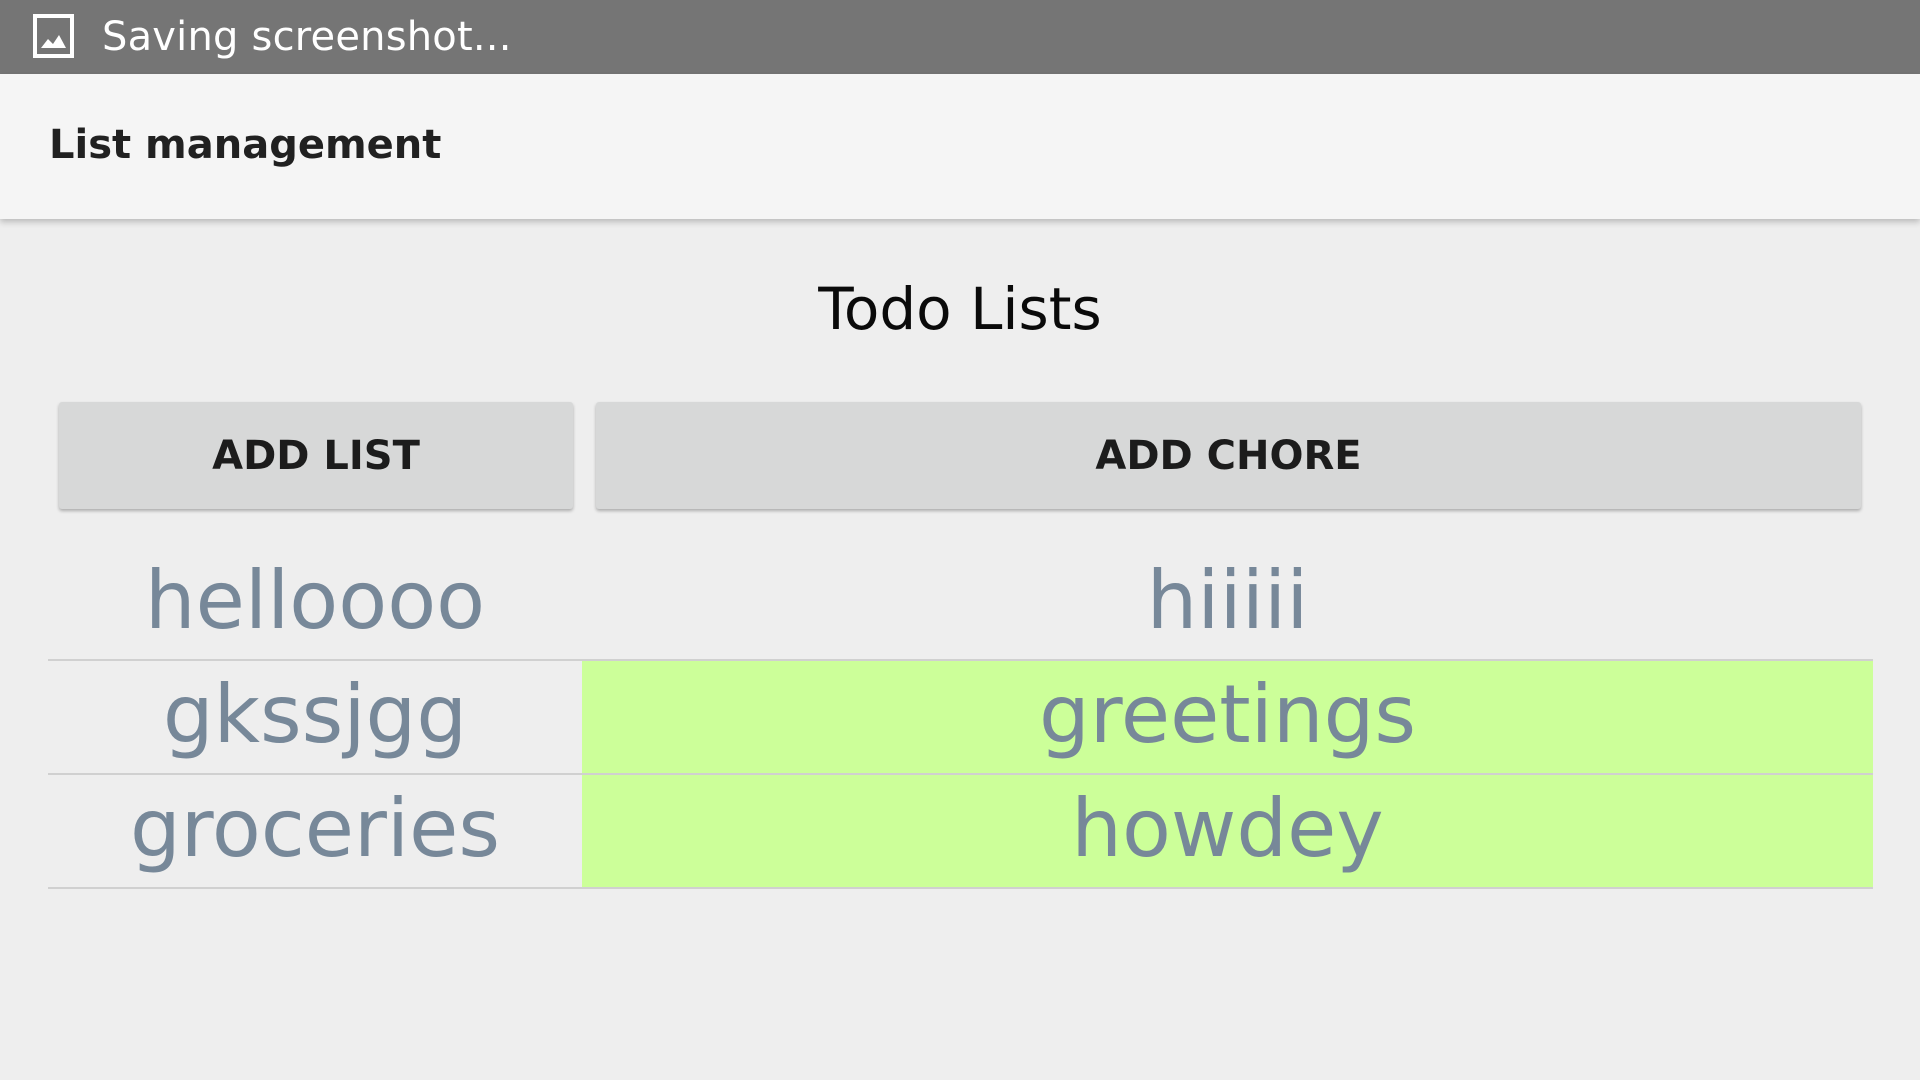 The image size is (1920, 1080). I want to click on add-list-button: ADD LIST, so click(316, 455).